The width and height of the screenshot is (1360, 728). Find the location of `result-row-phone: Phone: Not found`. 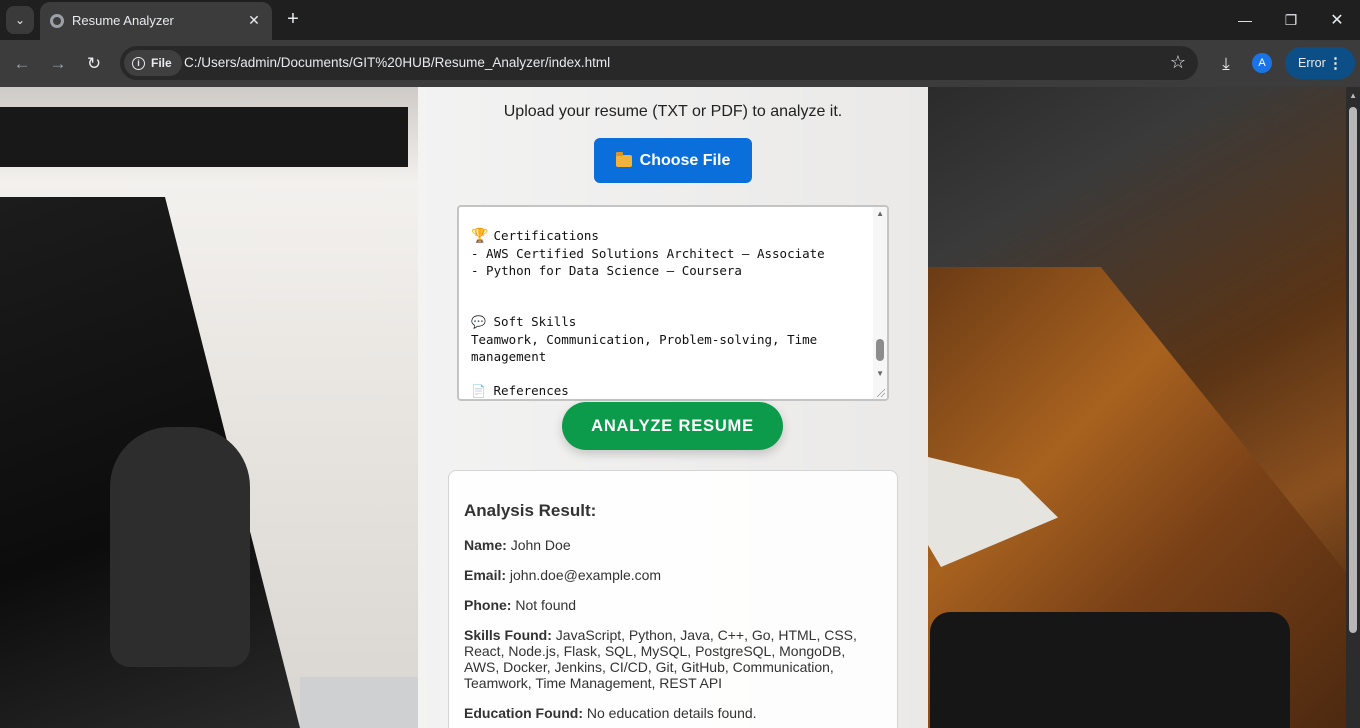

result-row-phone: Phone: Not found is located at coordinates (673, 605).